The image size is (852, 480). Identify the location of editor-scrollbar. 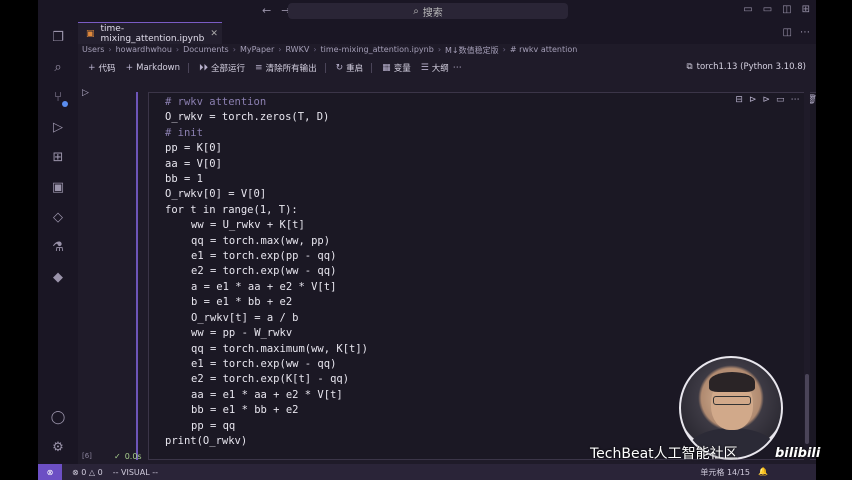
(807, 271).